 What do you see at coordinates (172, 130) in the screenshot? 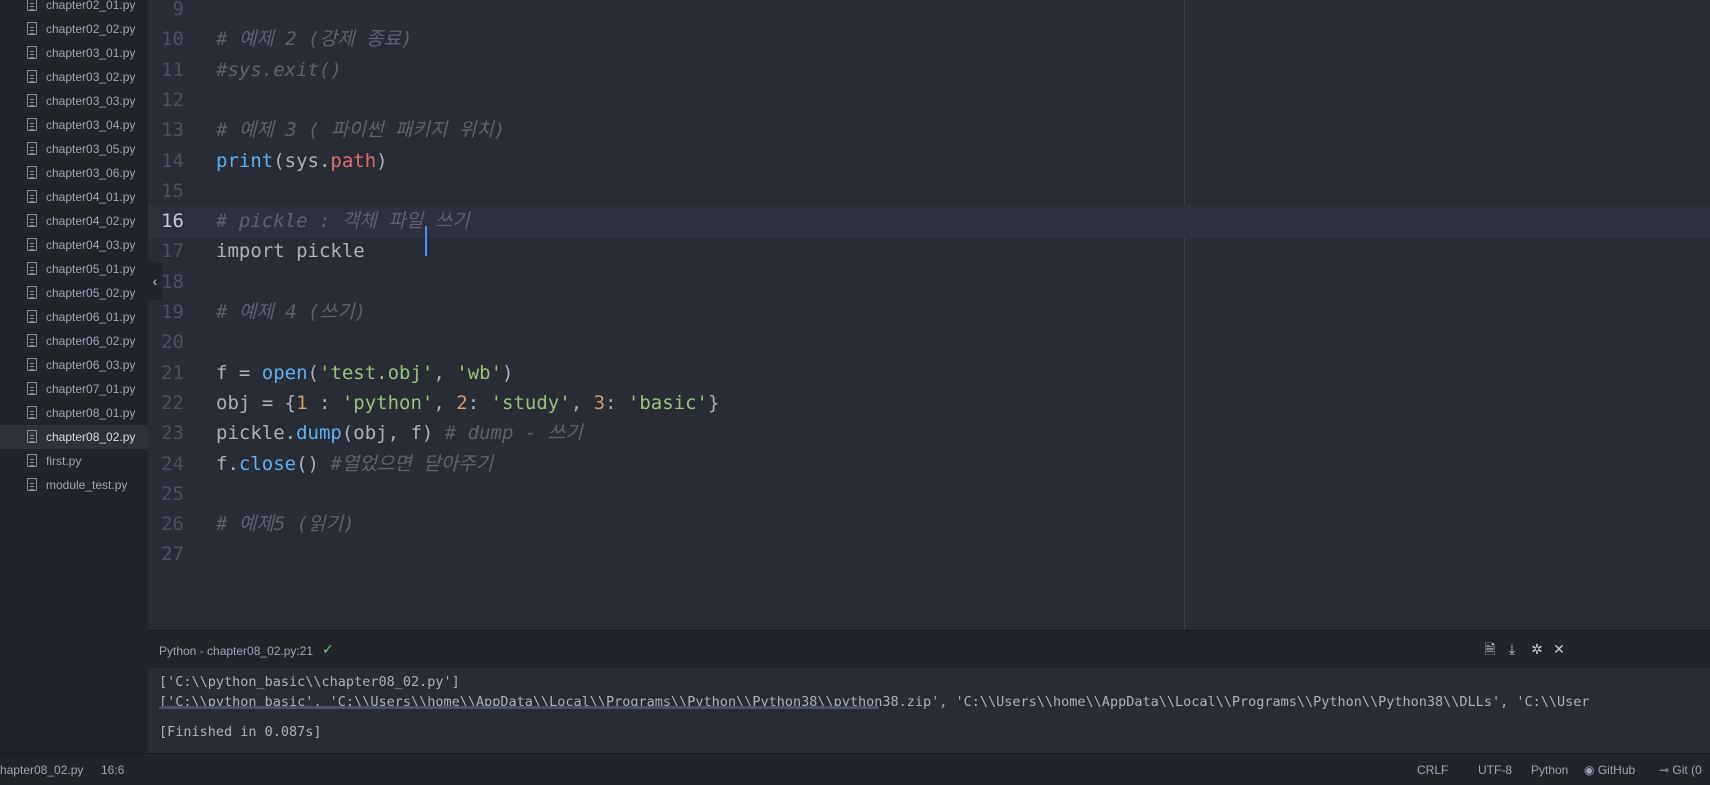
I see `line-number: 13` at bounding box center [172, 130].